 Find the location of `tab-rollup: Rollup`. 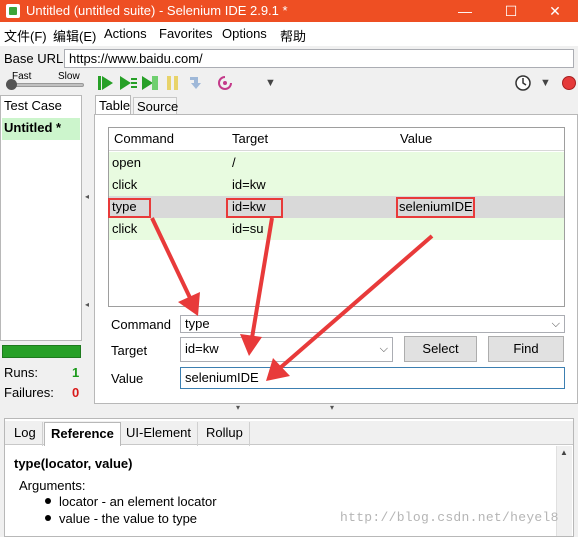

tab-rollup: Rollup is located at coordinates (225, 434).